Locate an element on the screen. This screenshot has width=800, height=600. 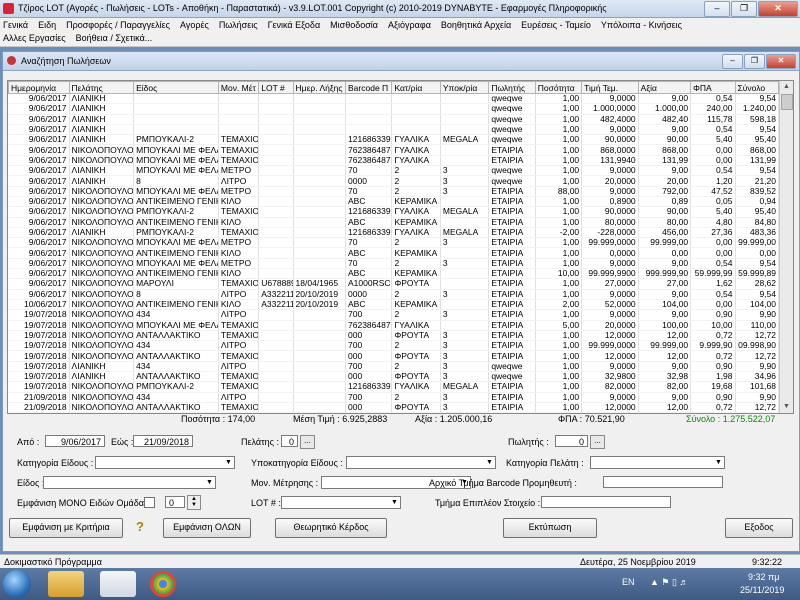
column-header: Μον. Μέτ is located at coordinates (238, 87).